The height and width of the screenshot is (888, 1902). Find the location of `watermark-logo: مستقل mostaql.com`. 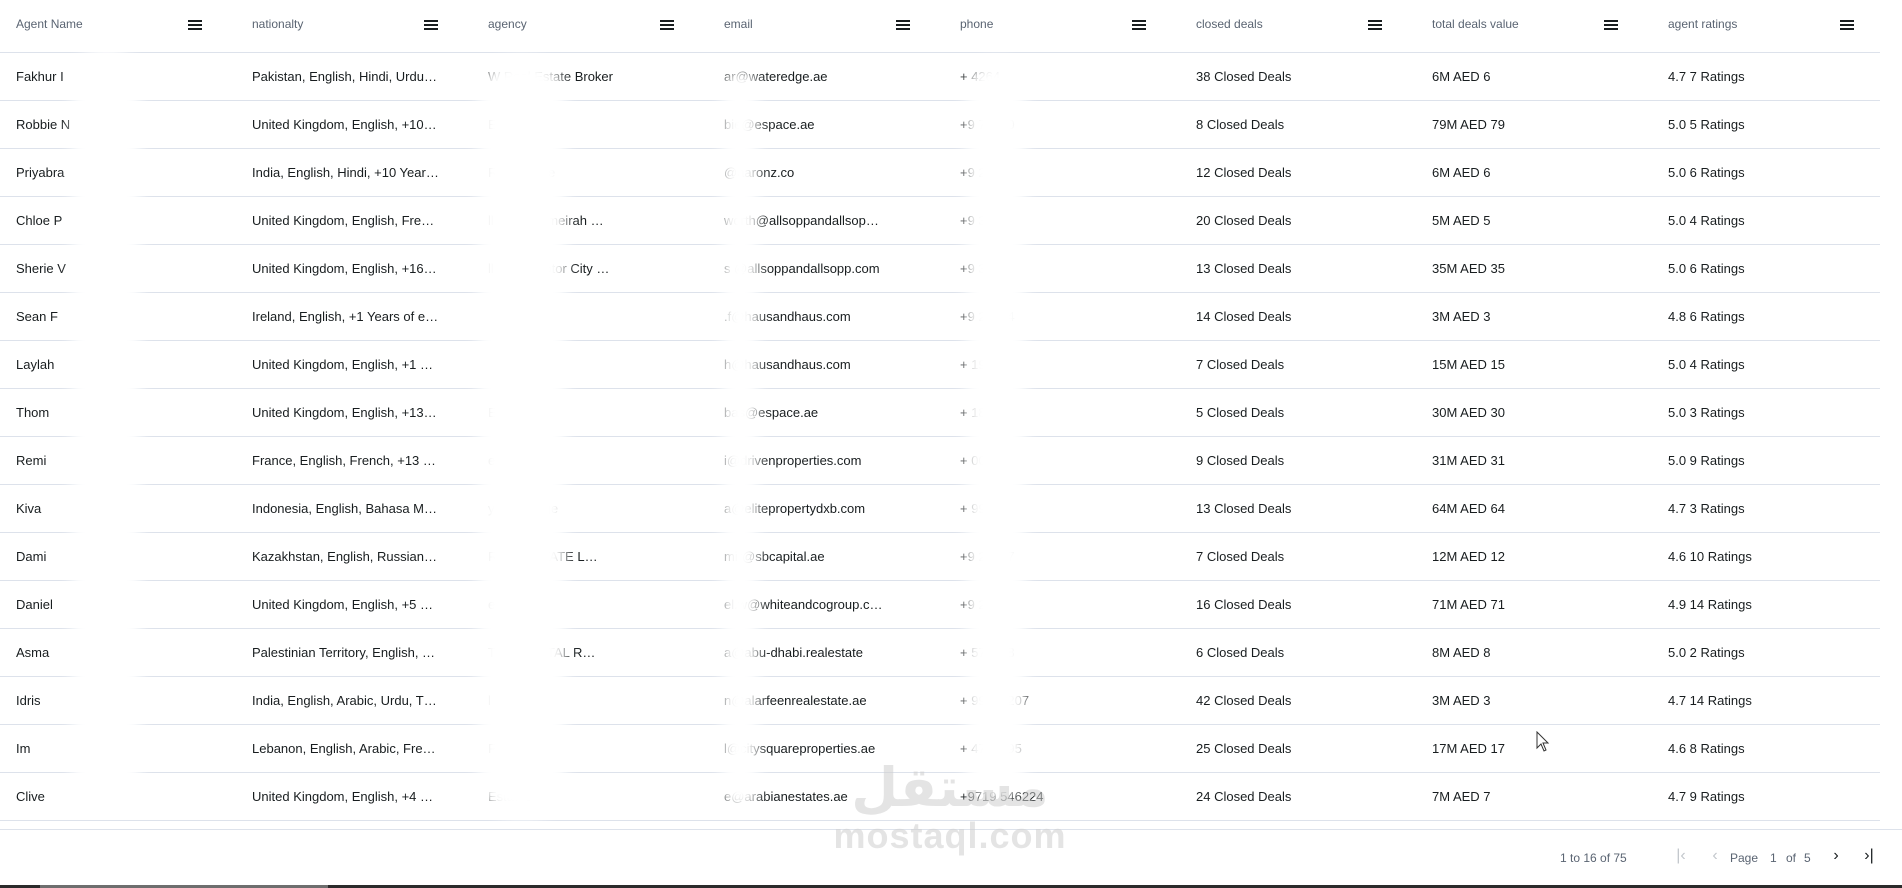

watermark-logo: مستقل mostaql.com is located at coordinates (950, 808).